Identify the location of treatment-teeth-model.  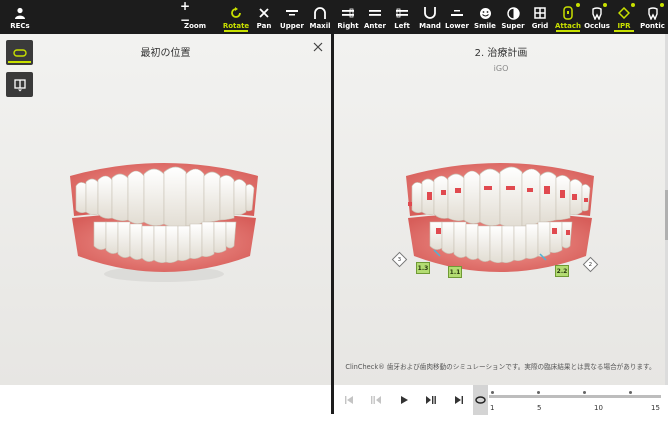
(500, 221).